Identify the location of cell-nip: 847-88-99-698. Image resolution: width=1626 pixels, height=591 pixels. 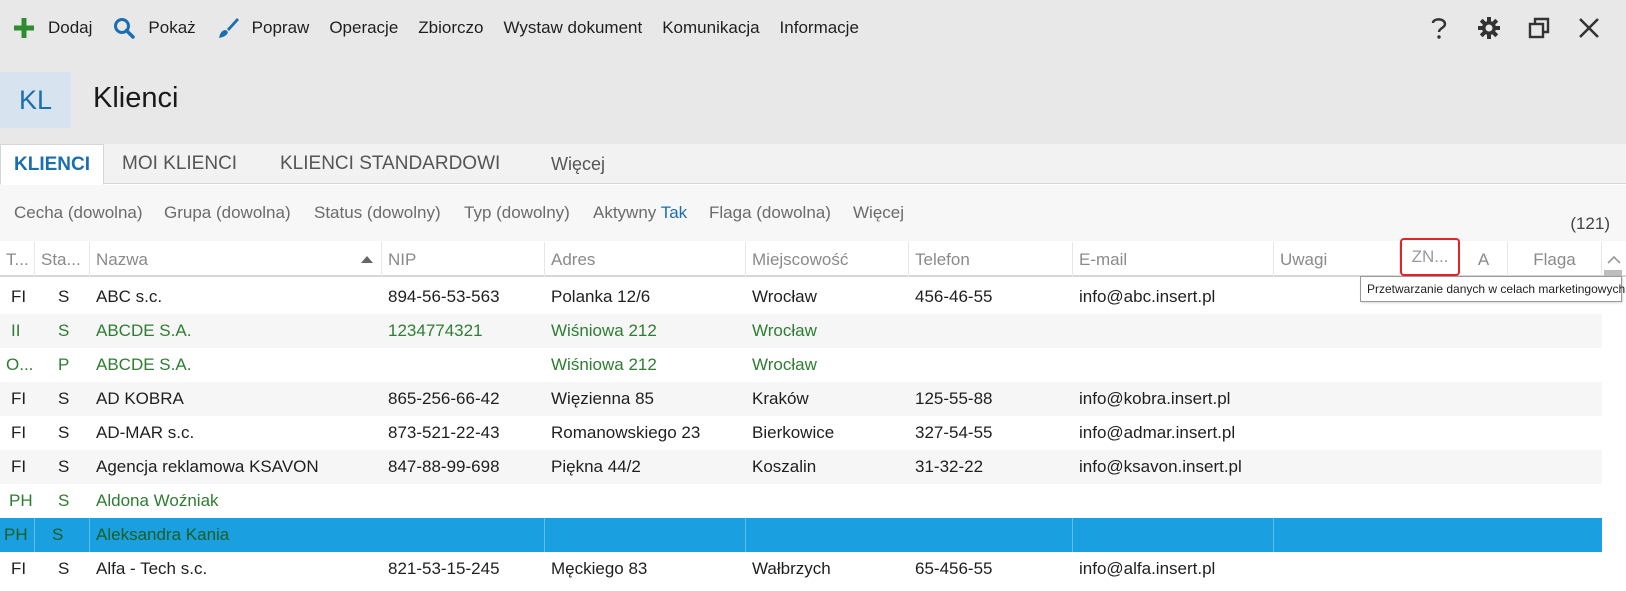
(444, 466).